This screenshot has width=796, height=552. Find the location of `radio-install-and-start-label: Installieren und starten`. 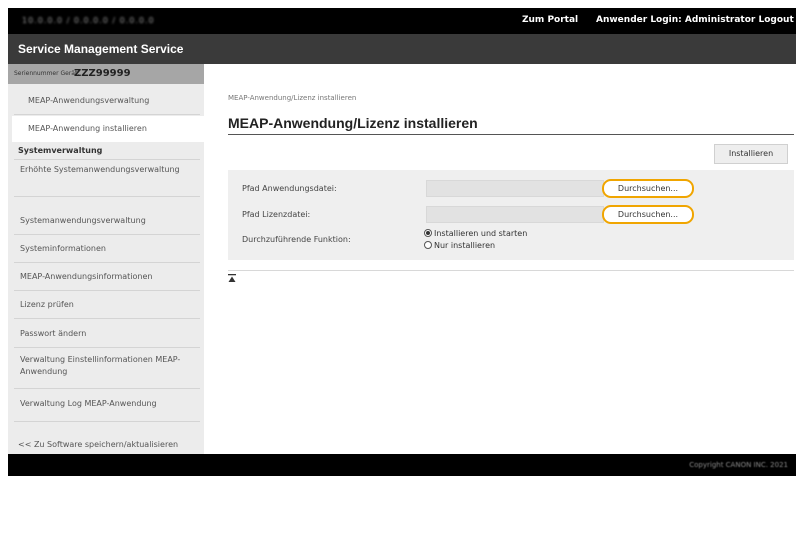

radio-install-and-start-label: Installieren und starten is located at coordinates (481, 233).